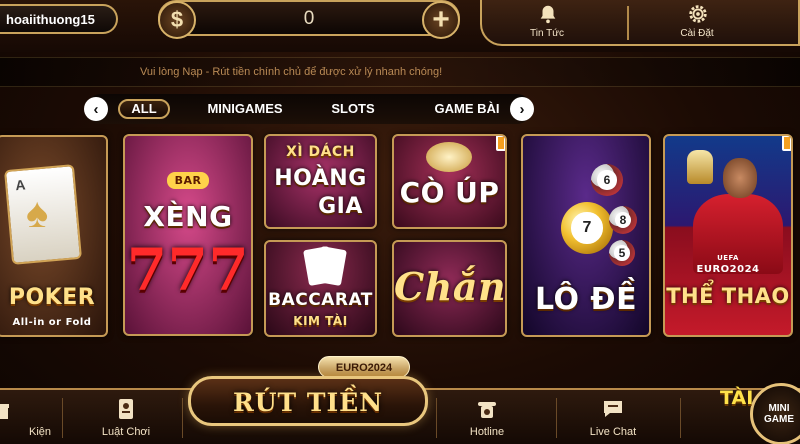  I want to click on tabs-prev-button: ‹, so click(96, 109).